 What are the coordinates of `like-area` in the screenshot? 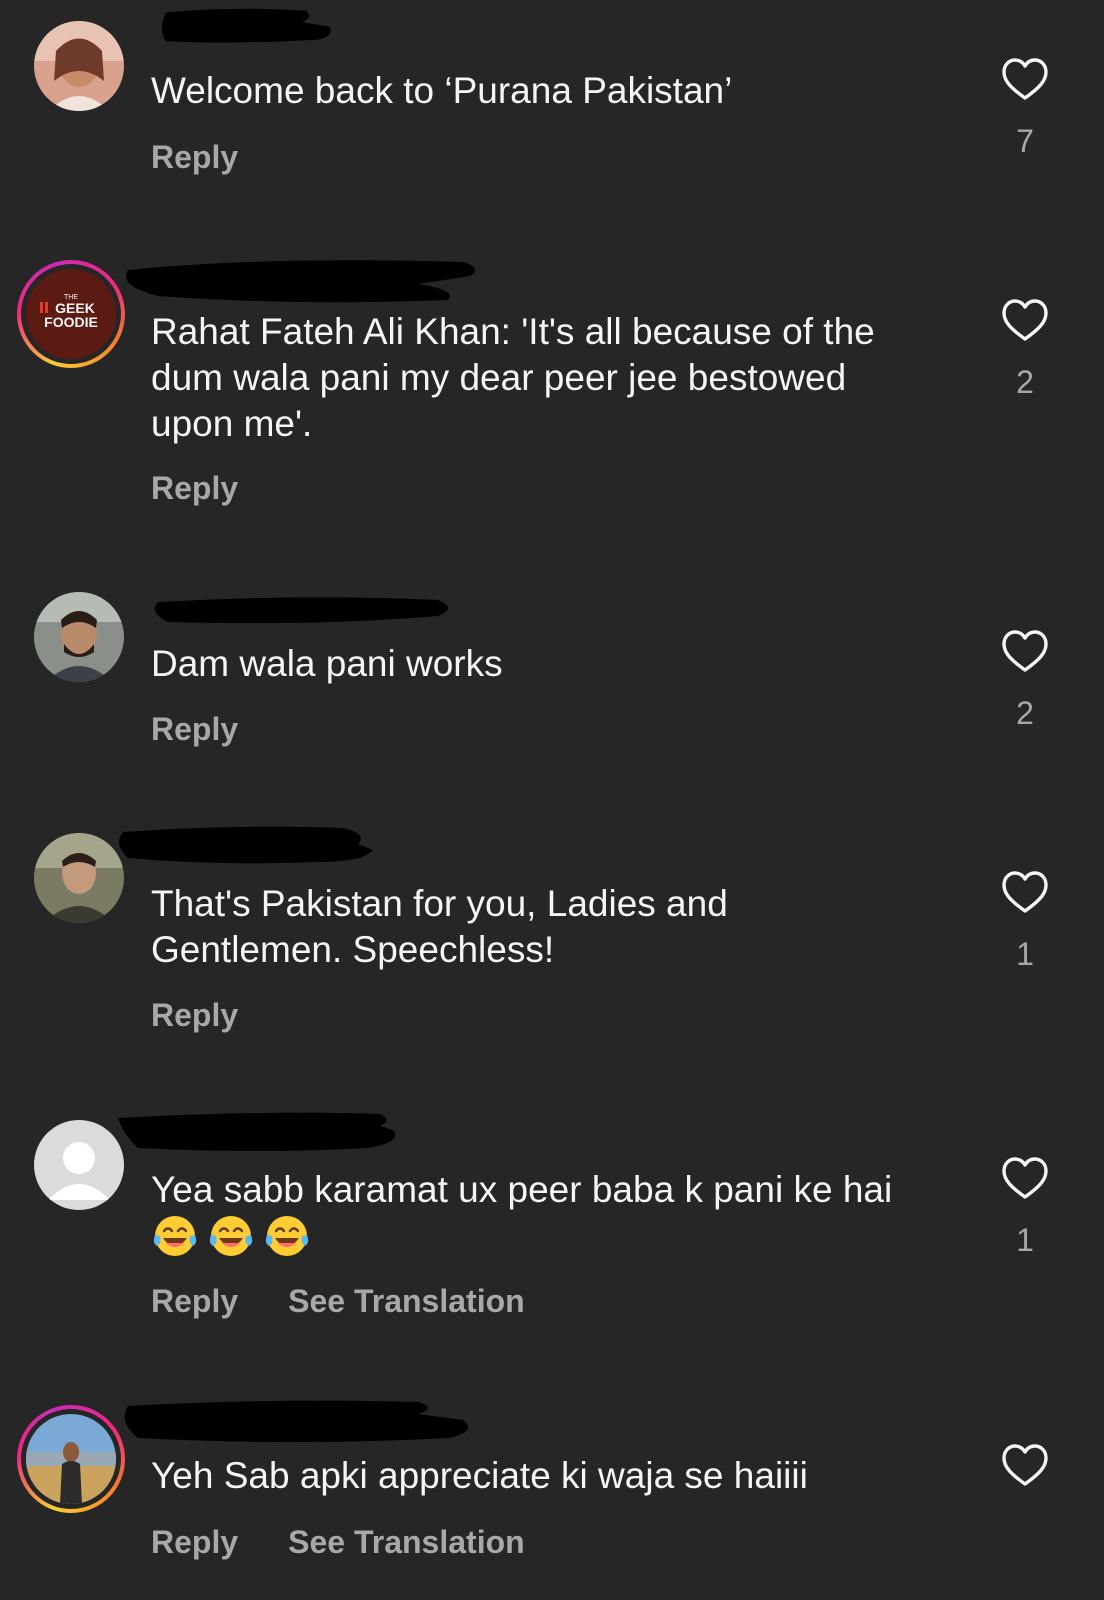 It's located at (1025, 1465).